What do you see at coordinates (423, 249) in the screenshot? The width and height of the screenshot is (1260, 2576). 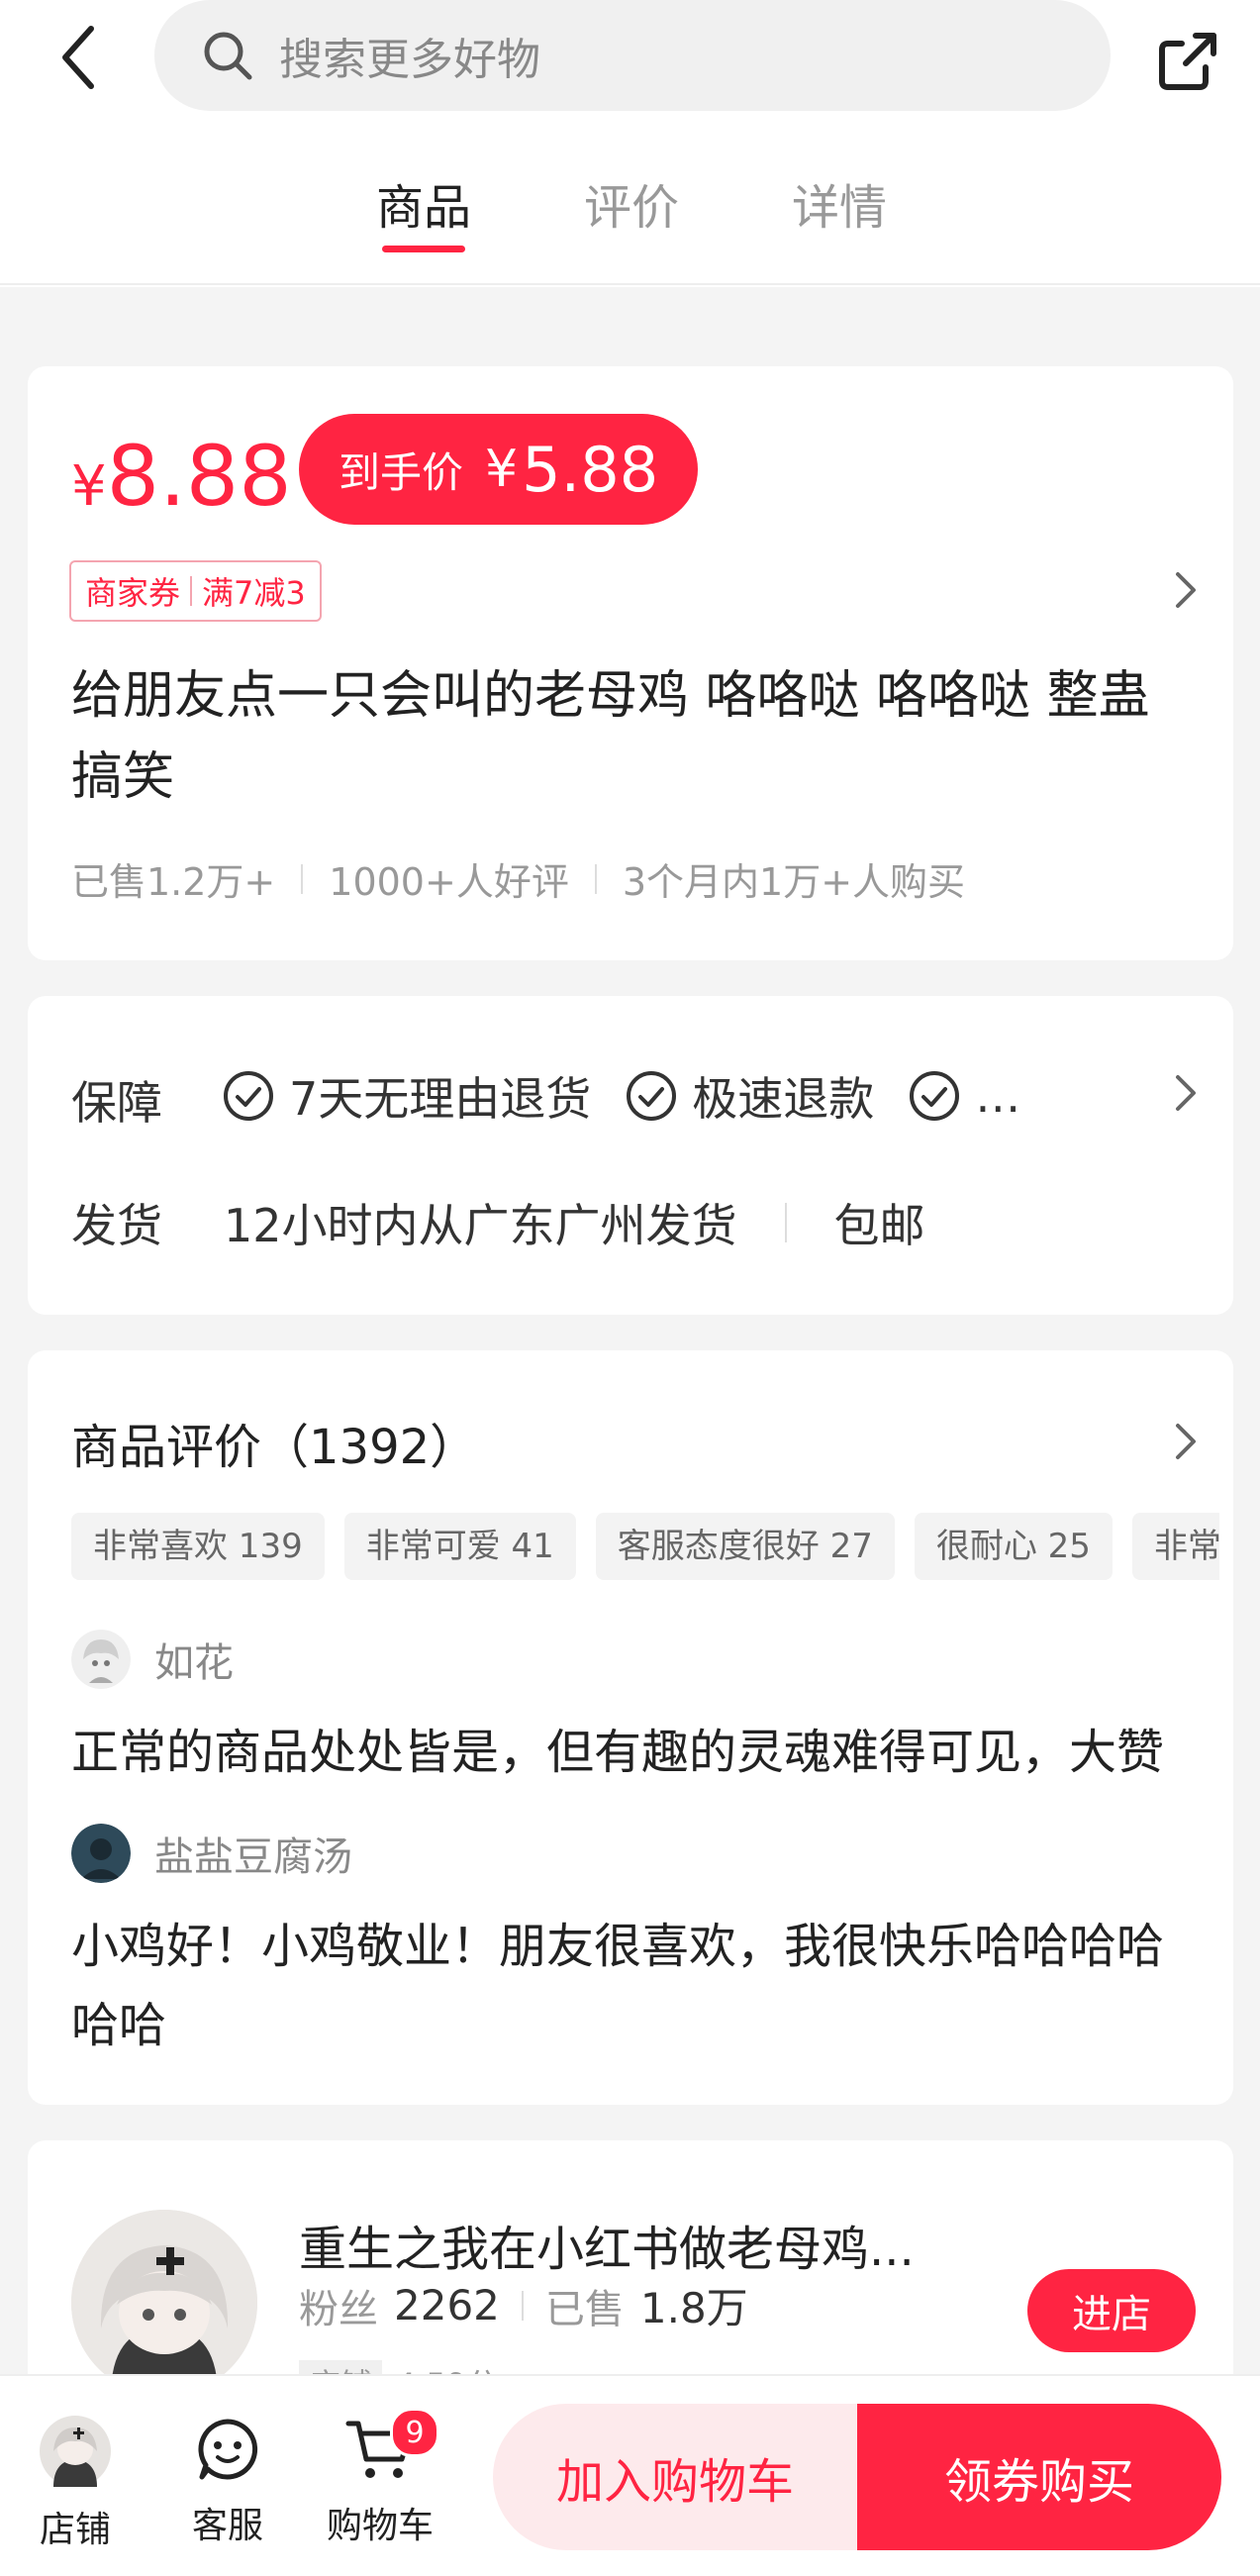 I see `active-tab-indicator` at bounding box center [423, 249].